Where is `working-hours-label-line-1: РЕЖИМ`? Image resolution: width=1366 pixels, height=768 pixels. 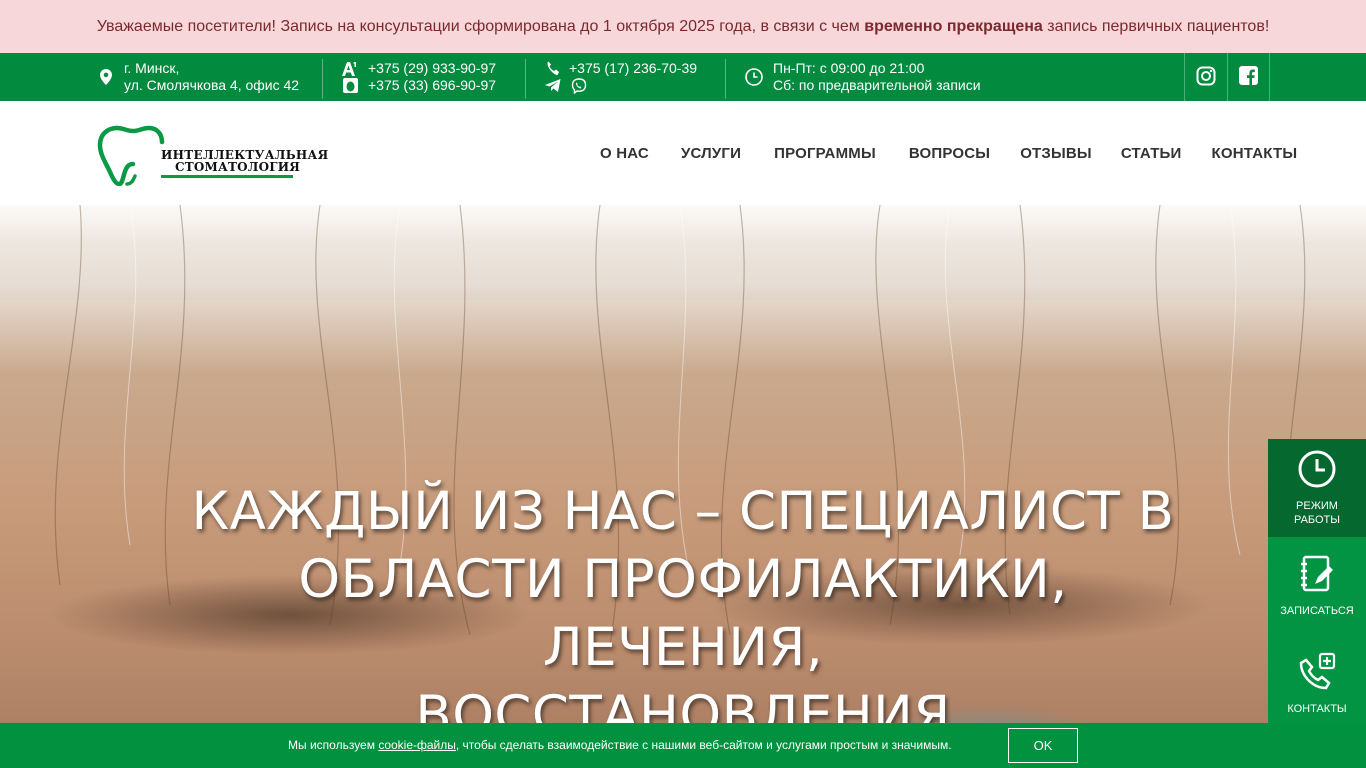
working-hours-label-line-1: РЕЖИМ is located at coordinates (1317, 506).